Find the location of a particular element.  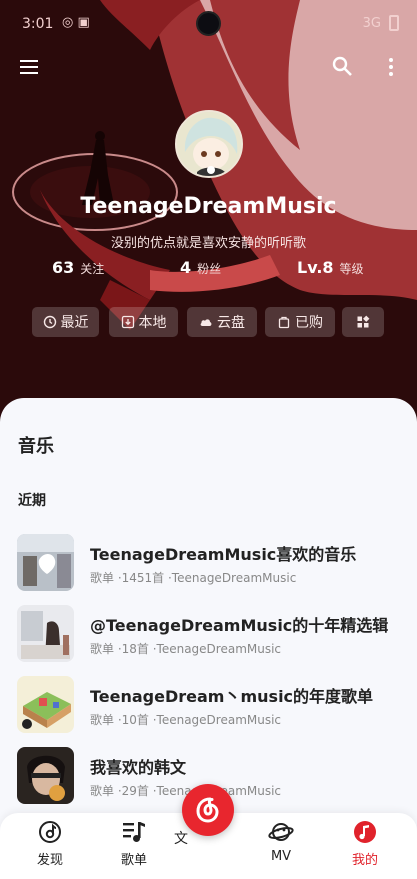

playlist-meta: 歌单 ·18首 ·TeenageDreamMusic is located at coordinates (186, 649).